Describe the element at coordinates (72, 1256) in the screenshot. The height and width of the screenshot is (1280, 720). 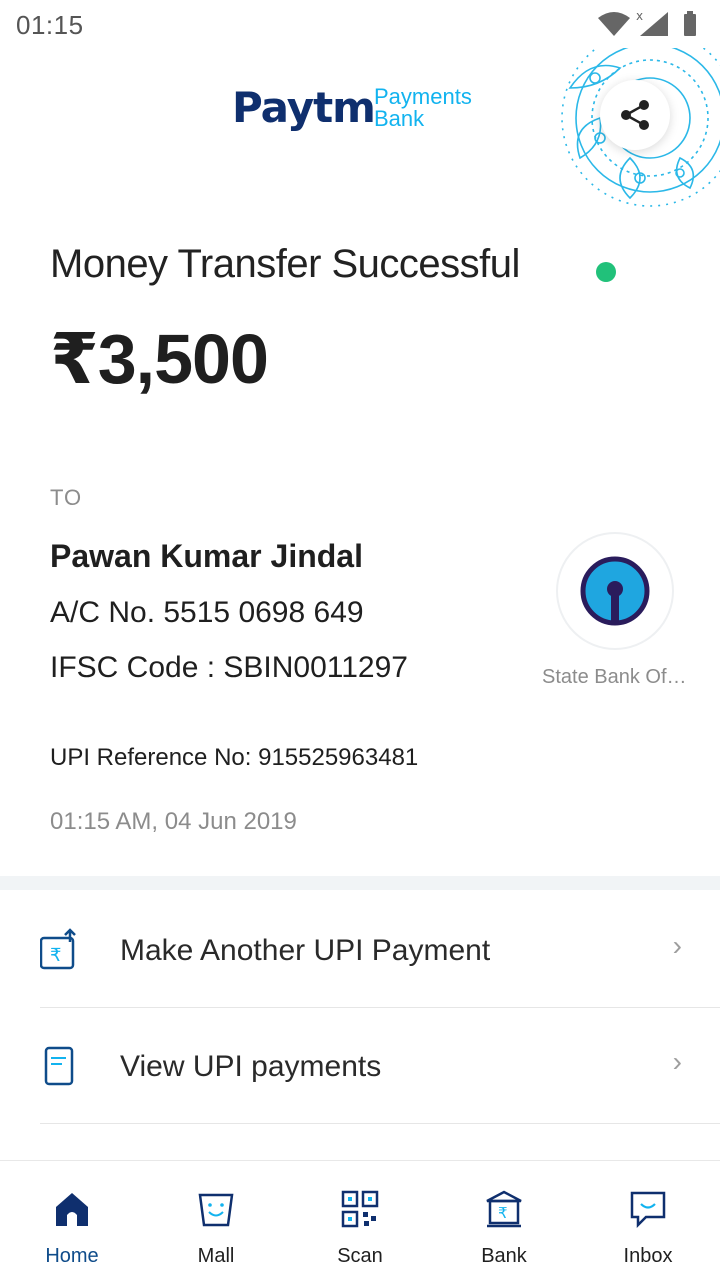
I see `nav-label: Home` at that location.